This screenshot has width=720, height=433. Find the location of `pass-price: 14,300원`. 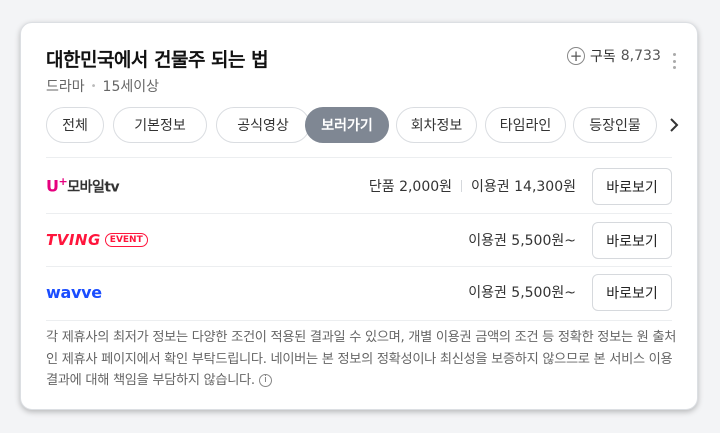

pass-price: 14,300원 is located at coordinates (545, 187).